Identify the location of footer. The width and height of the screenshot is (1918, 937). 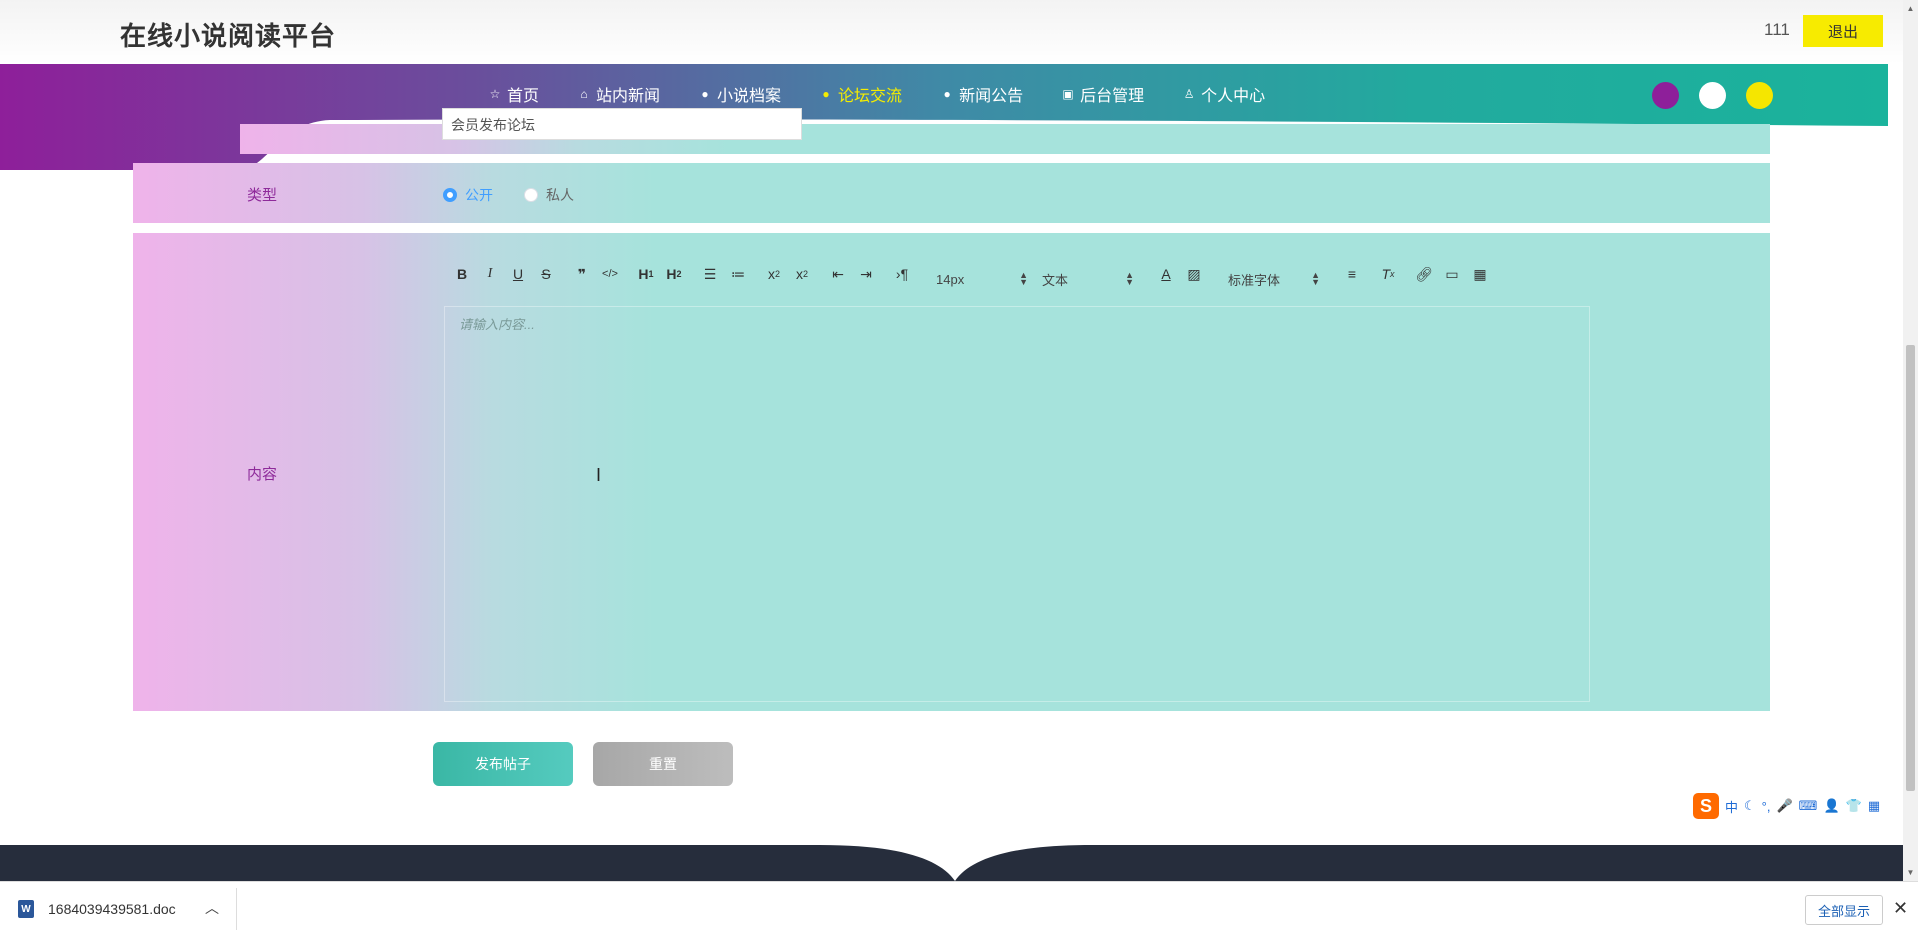
(951, 863).